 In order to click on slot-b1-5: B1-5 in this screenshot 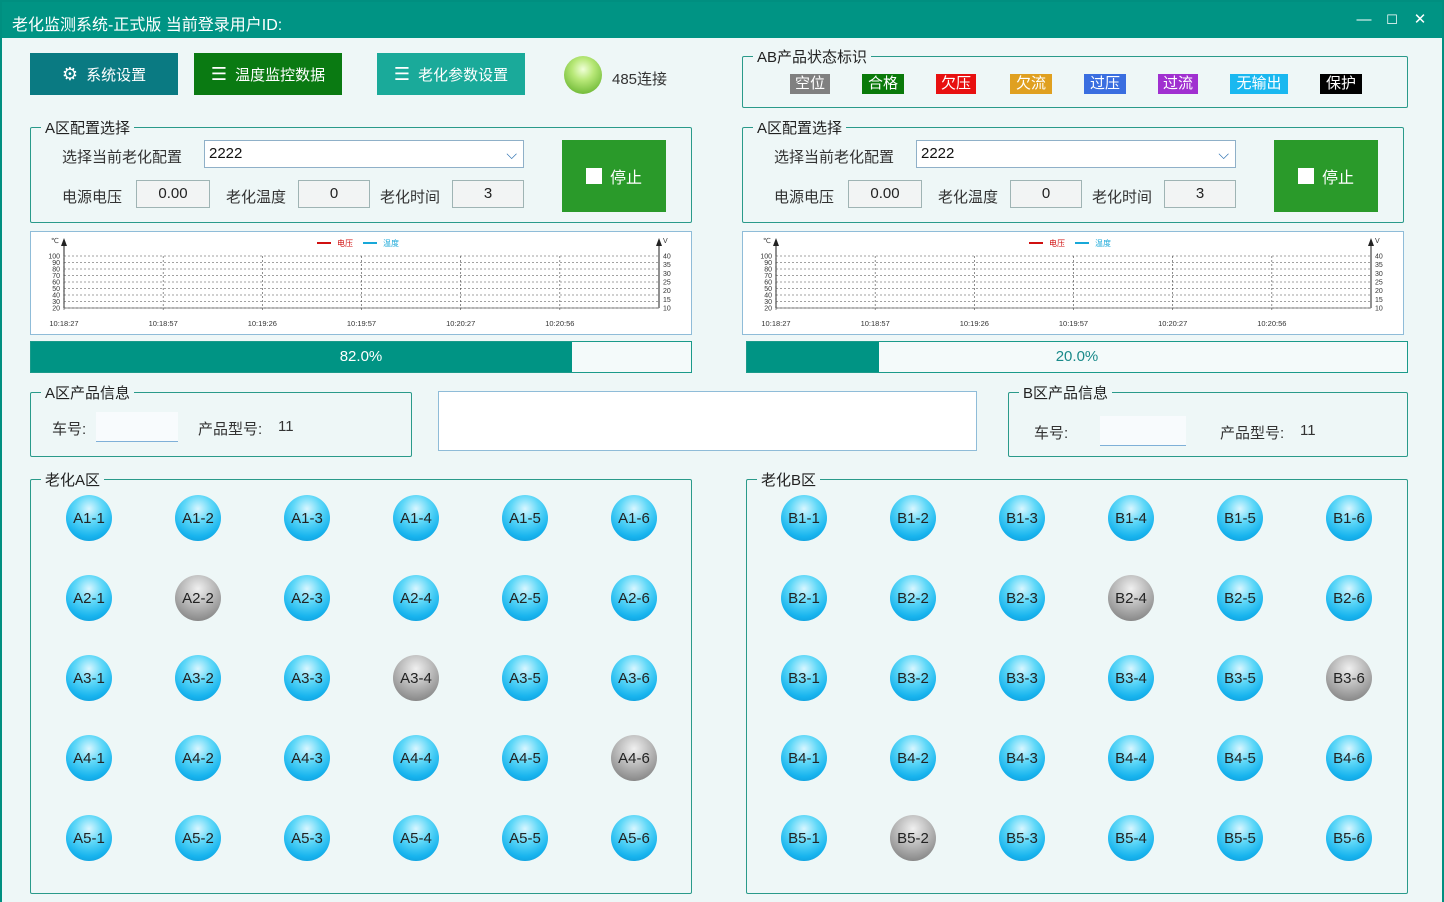, I will do `click(1240, 518)`.